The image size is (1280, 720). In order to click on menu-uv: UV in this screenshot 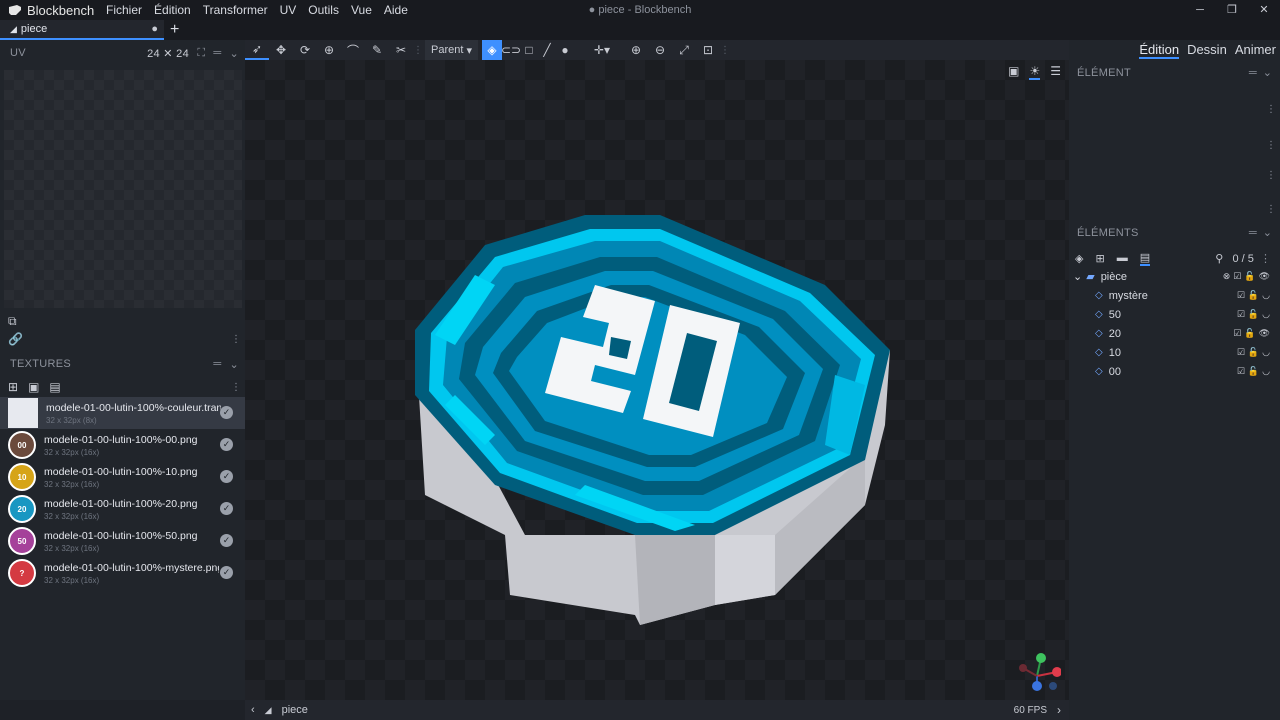, I will do `click(288, 10)`.